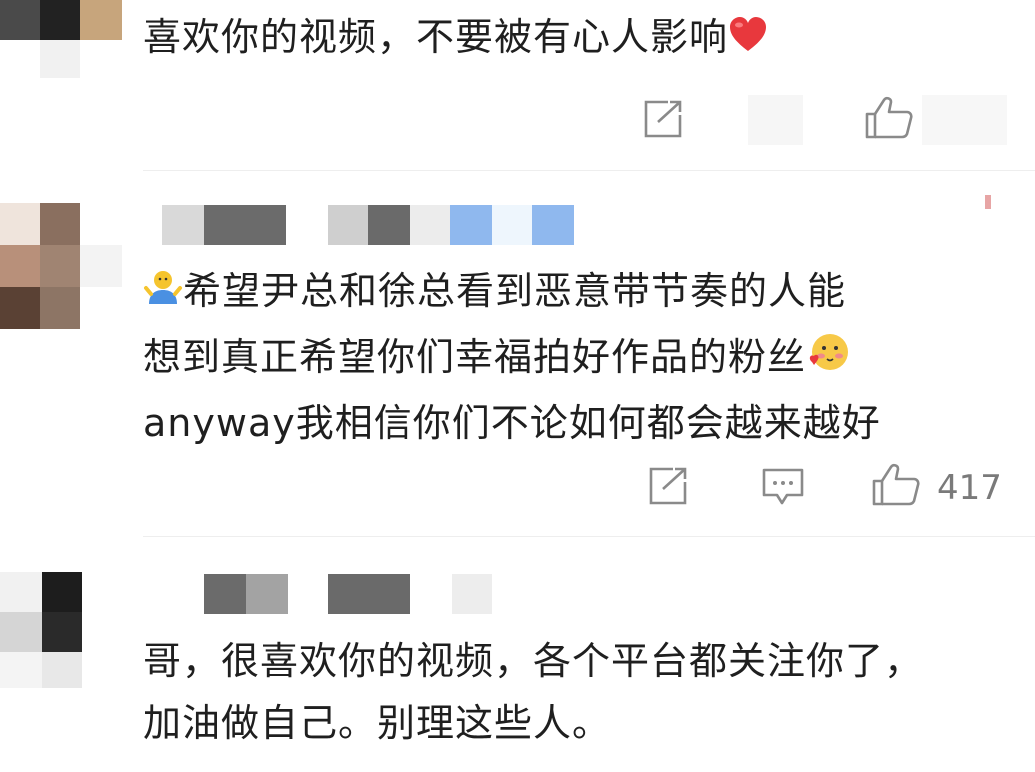  Describe the element at coordinates (512, 423) in the screenshot. I see `comment-line: anyway我相信你们不论如何都会越来越好` at that location.